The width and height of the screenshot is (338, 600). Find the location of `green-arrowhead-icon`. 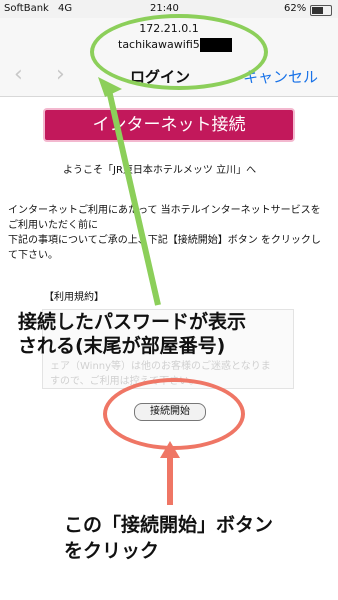

green-arrowhead-icon is located at coordinates (110, 87).